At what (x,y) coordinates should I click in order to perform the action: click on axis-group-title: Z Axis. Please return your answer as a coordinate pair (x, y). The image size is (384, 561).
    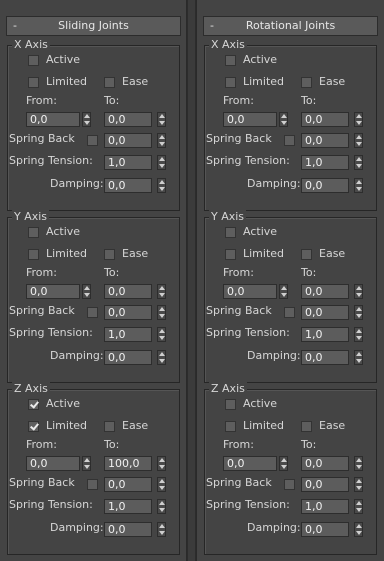
    Looking at the image, I should click on (228, 389).